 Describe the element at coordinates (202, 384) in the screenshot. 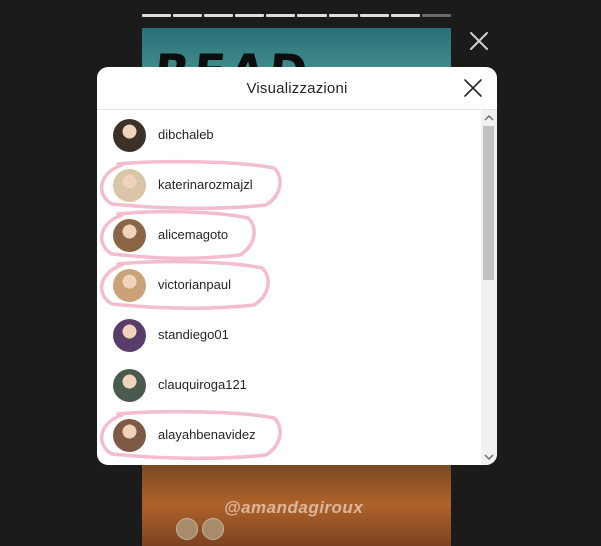

I see `viewer-username: clauquiroga121` at that location.